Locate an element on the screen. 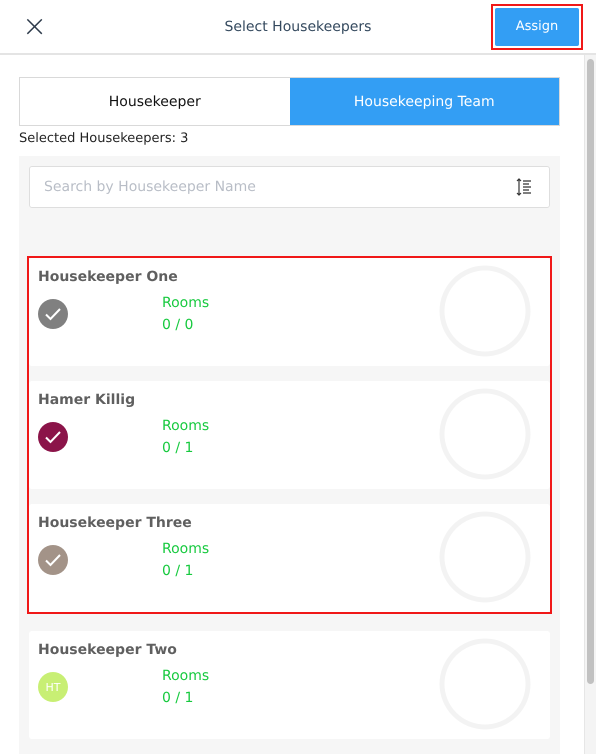  housekeeper-name: Housekeeper Two is located at coordinates (108, 650).